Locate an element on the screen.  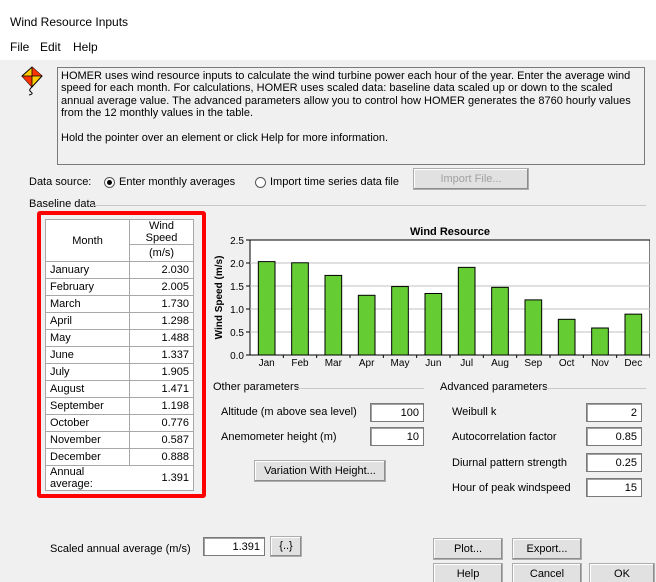
scaled-average-label: Scaled annual average (m/s) is located at coordinates (120, 549).